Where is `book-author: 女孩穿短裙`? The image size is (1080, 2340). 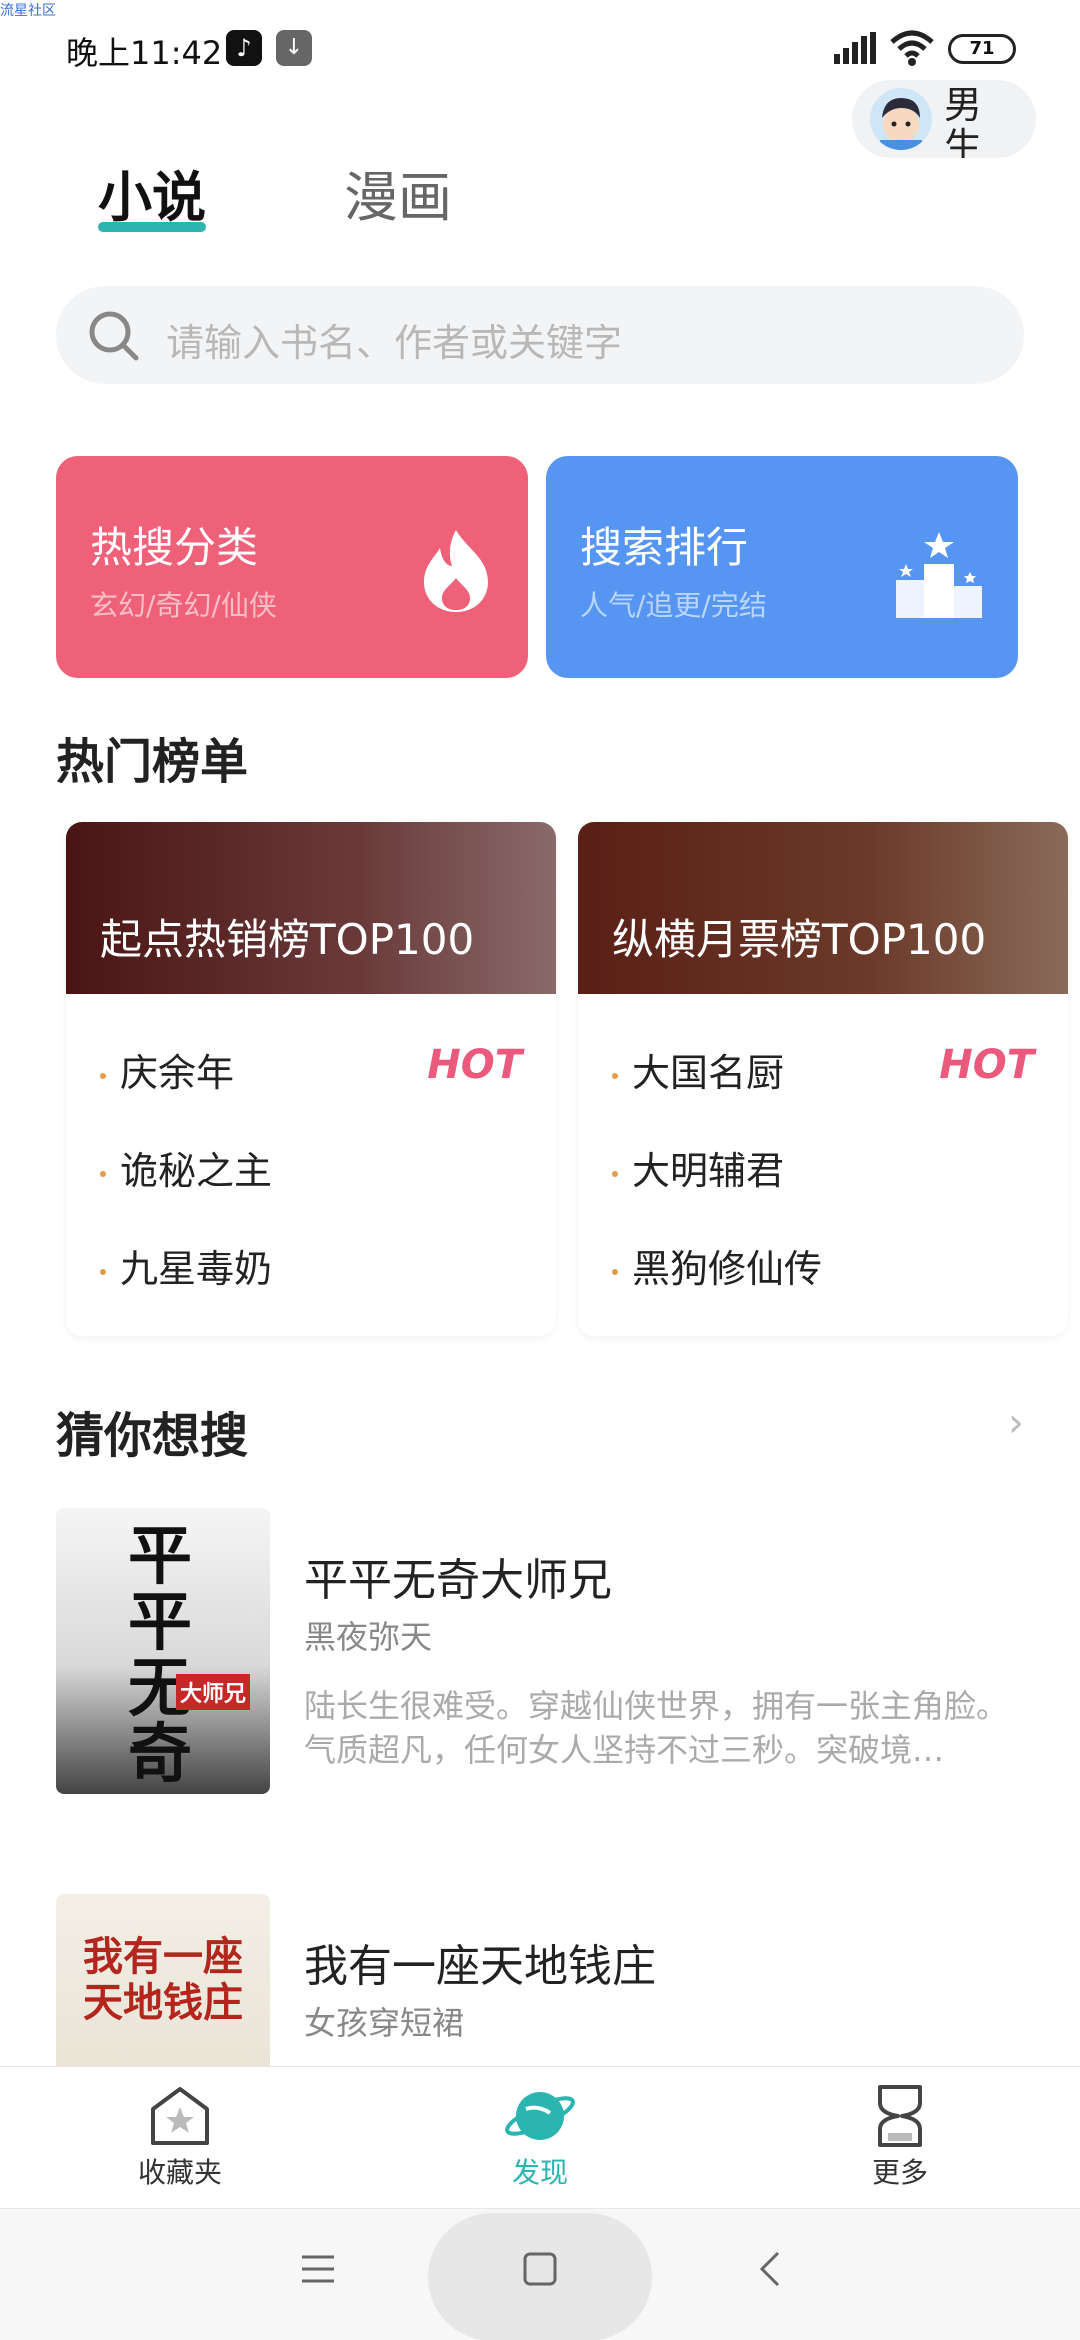 book-author: 女孩穿短裙 is located at coordinates (384, 2023).